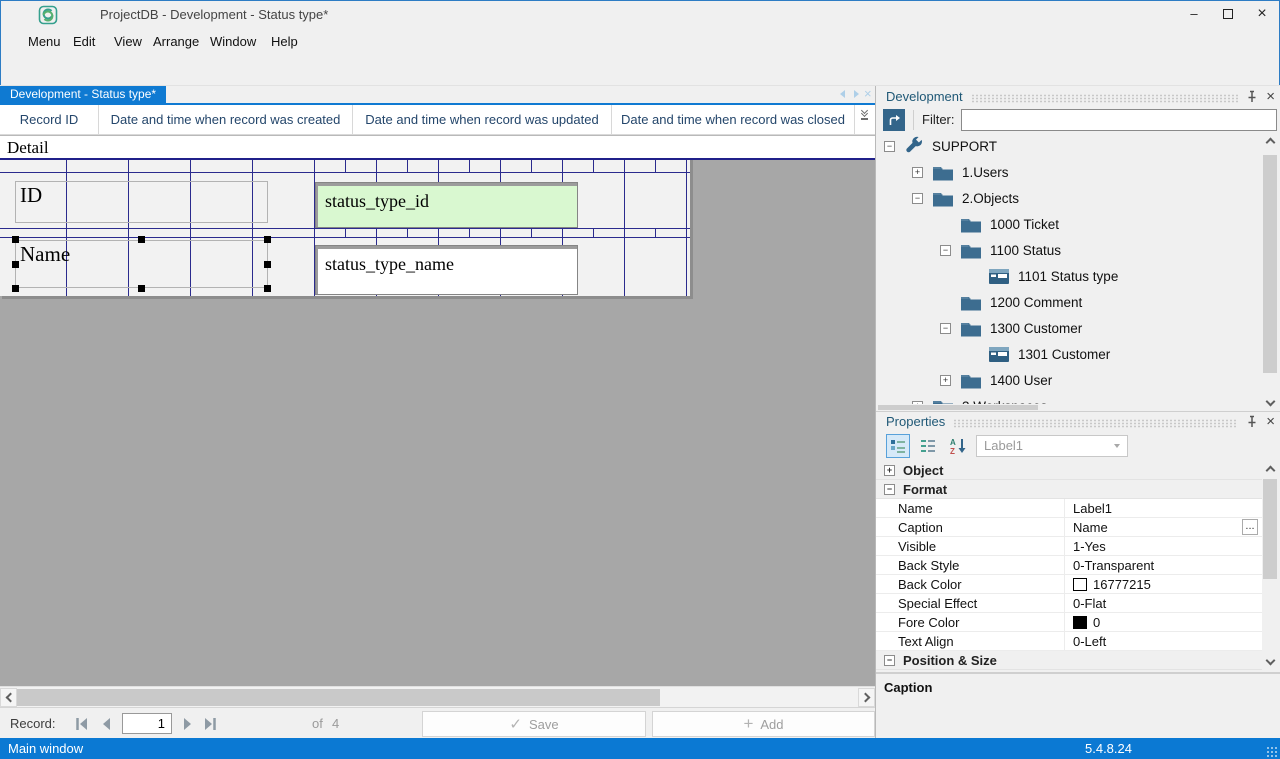 This screenshot has height=759, width=1280. Describe the element at coordinates (1163, 584) in the screenshot. I see `property-value: 16777215` at that location.